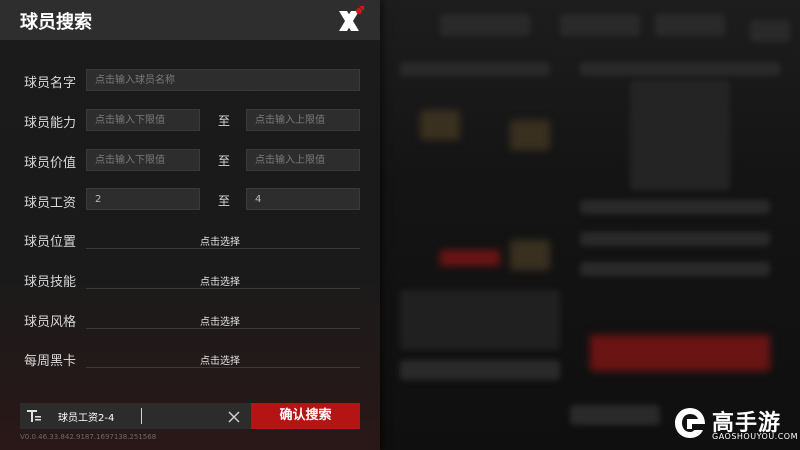 This screenshot has height=450, width=800. I want to click on skill-select: 点击选择, so click(220, 280).